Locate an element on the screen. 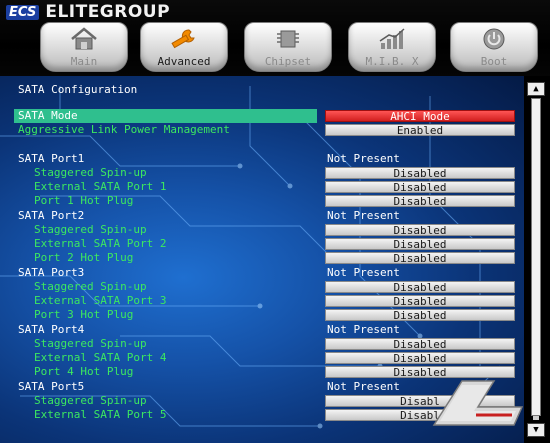 This screenshot has width=550, height=443. port-title: SATA Port3 is located at coordinates (51, 272).